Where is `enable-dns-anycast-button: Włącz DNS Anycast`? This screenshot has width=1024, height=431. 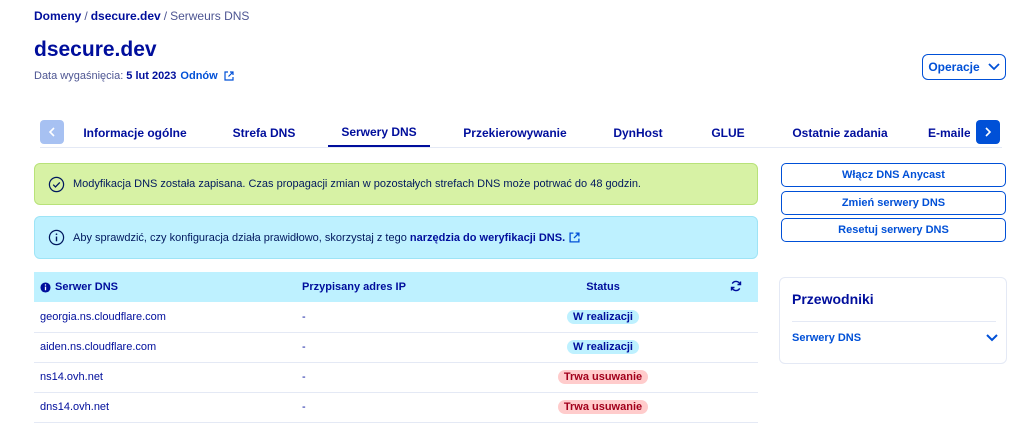
enable-dns-anycast-button: Włącz DNS Anycast is located at coordinates (893, 175).